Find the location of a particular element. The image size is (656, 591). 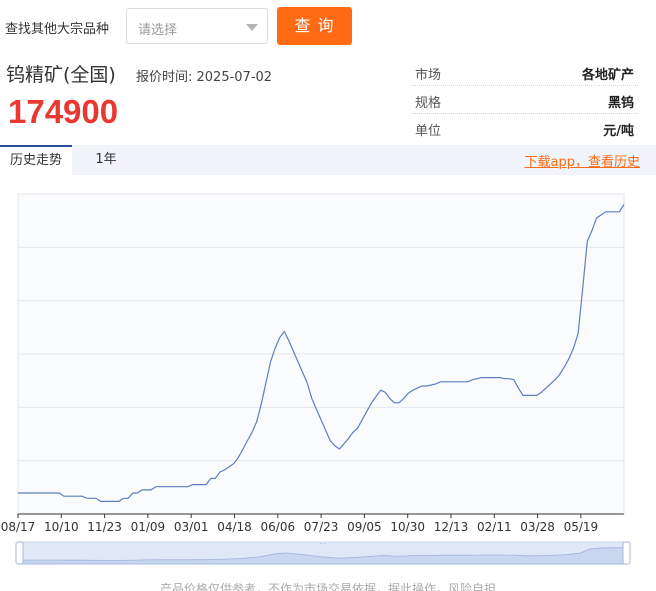

x-tick-label: 09/05 is located at coordinates (364, 527).